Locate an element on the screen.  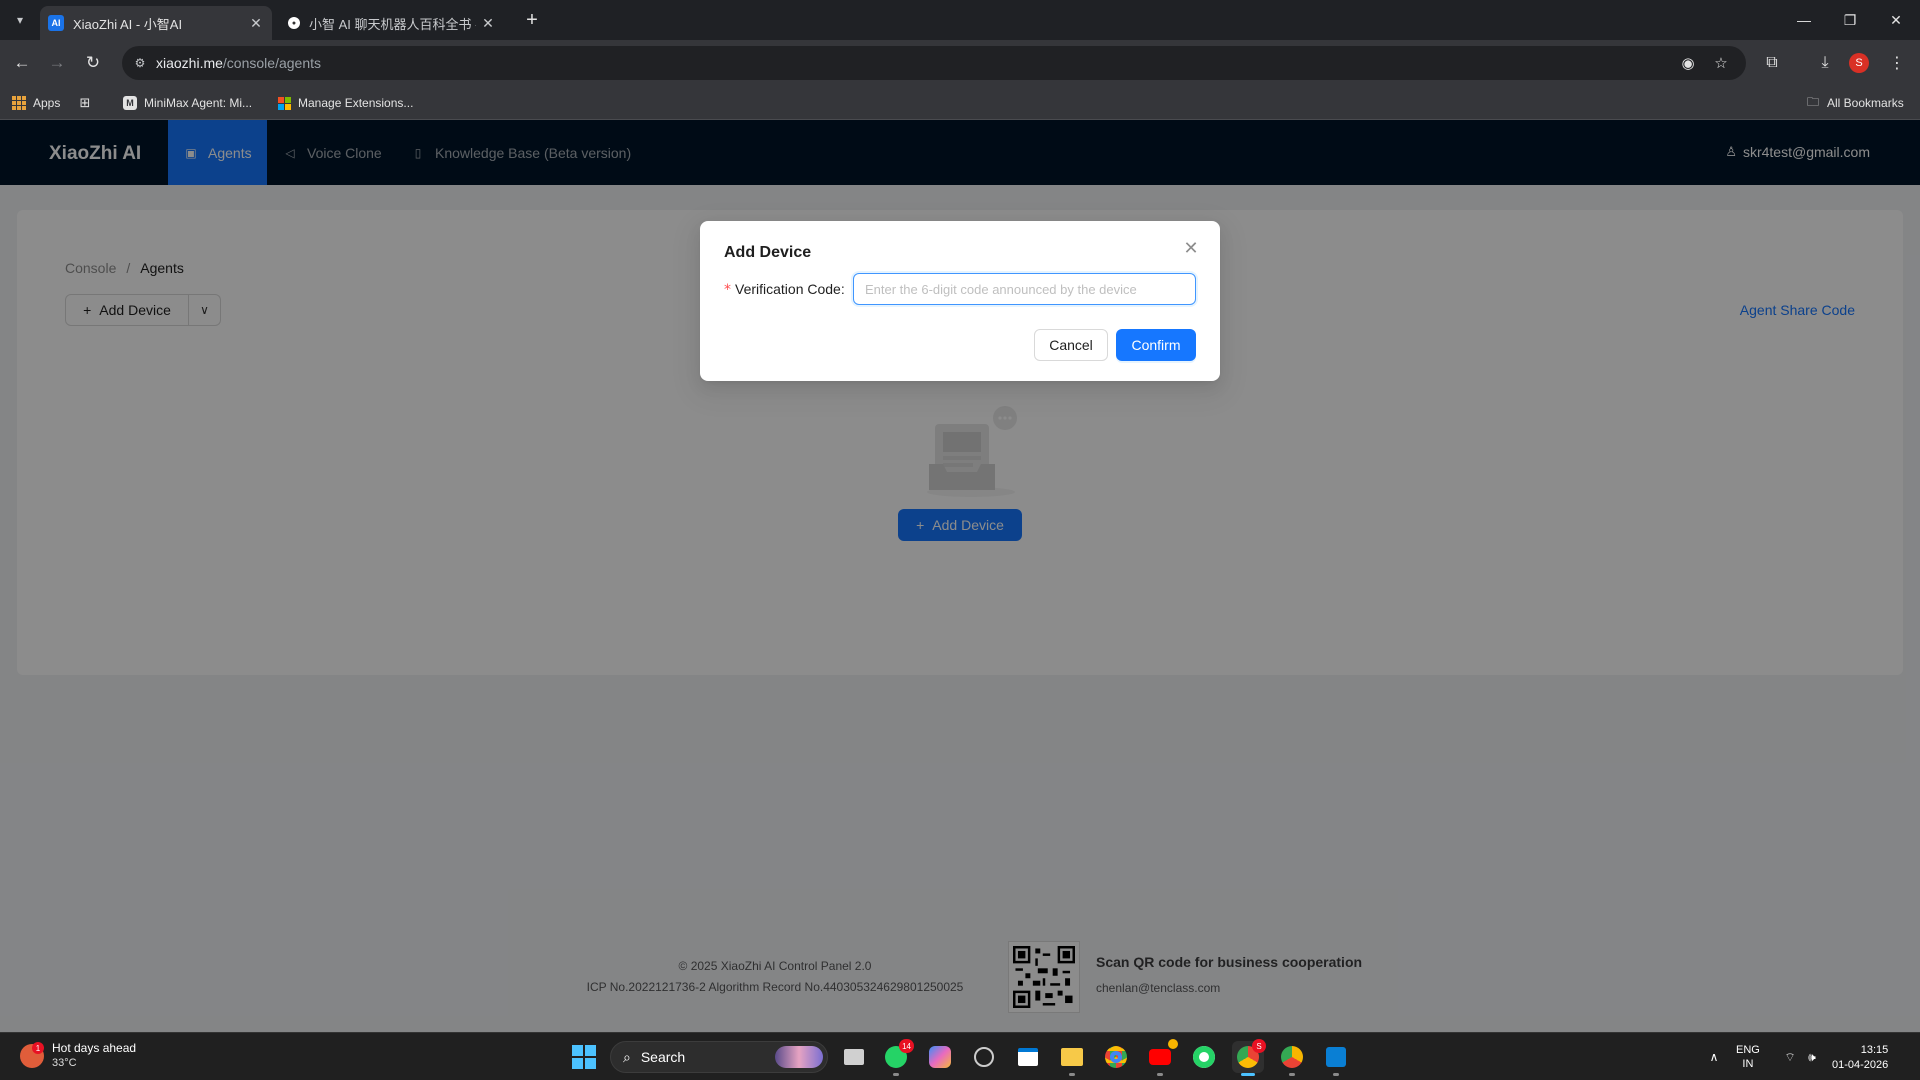
weather-widget: 1 Hot days ahead 33°C is located at coordinates (78, 1056).